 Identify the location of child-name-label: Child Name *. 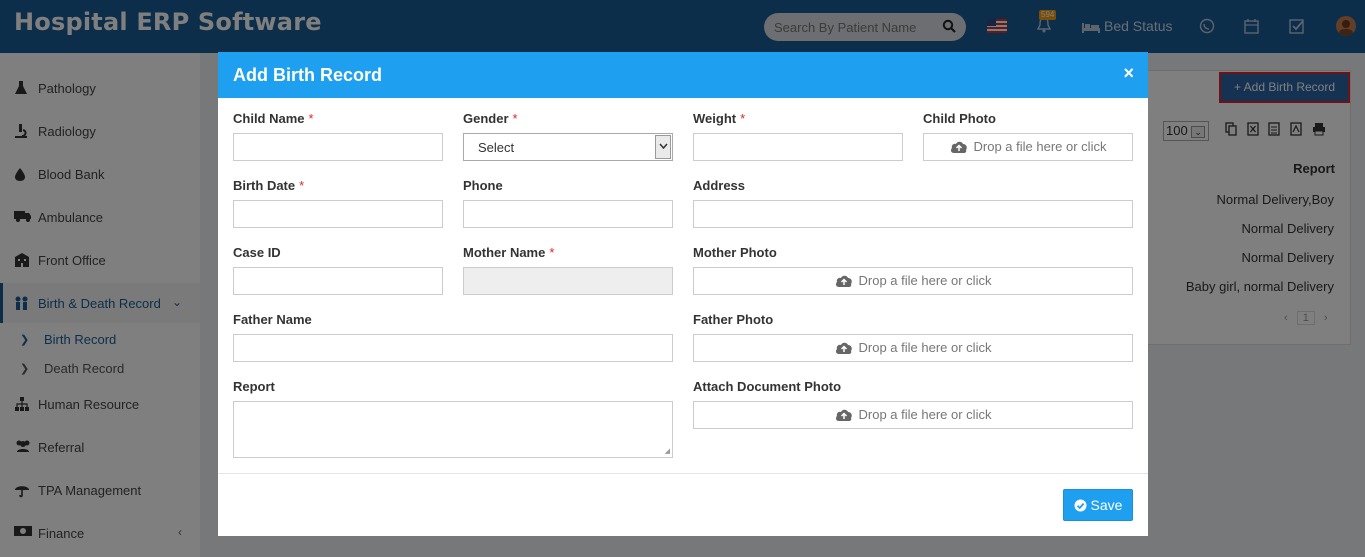
(273, 118).